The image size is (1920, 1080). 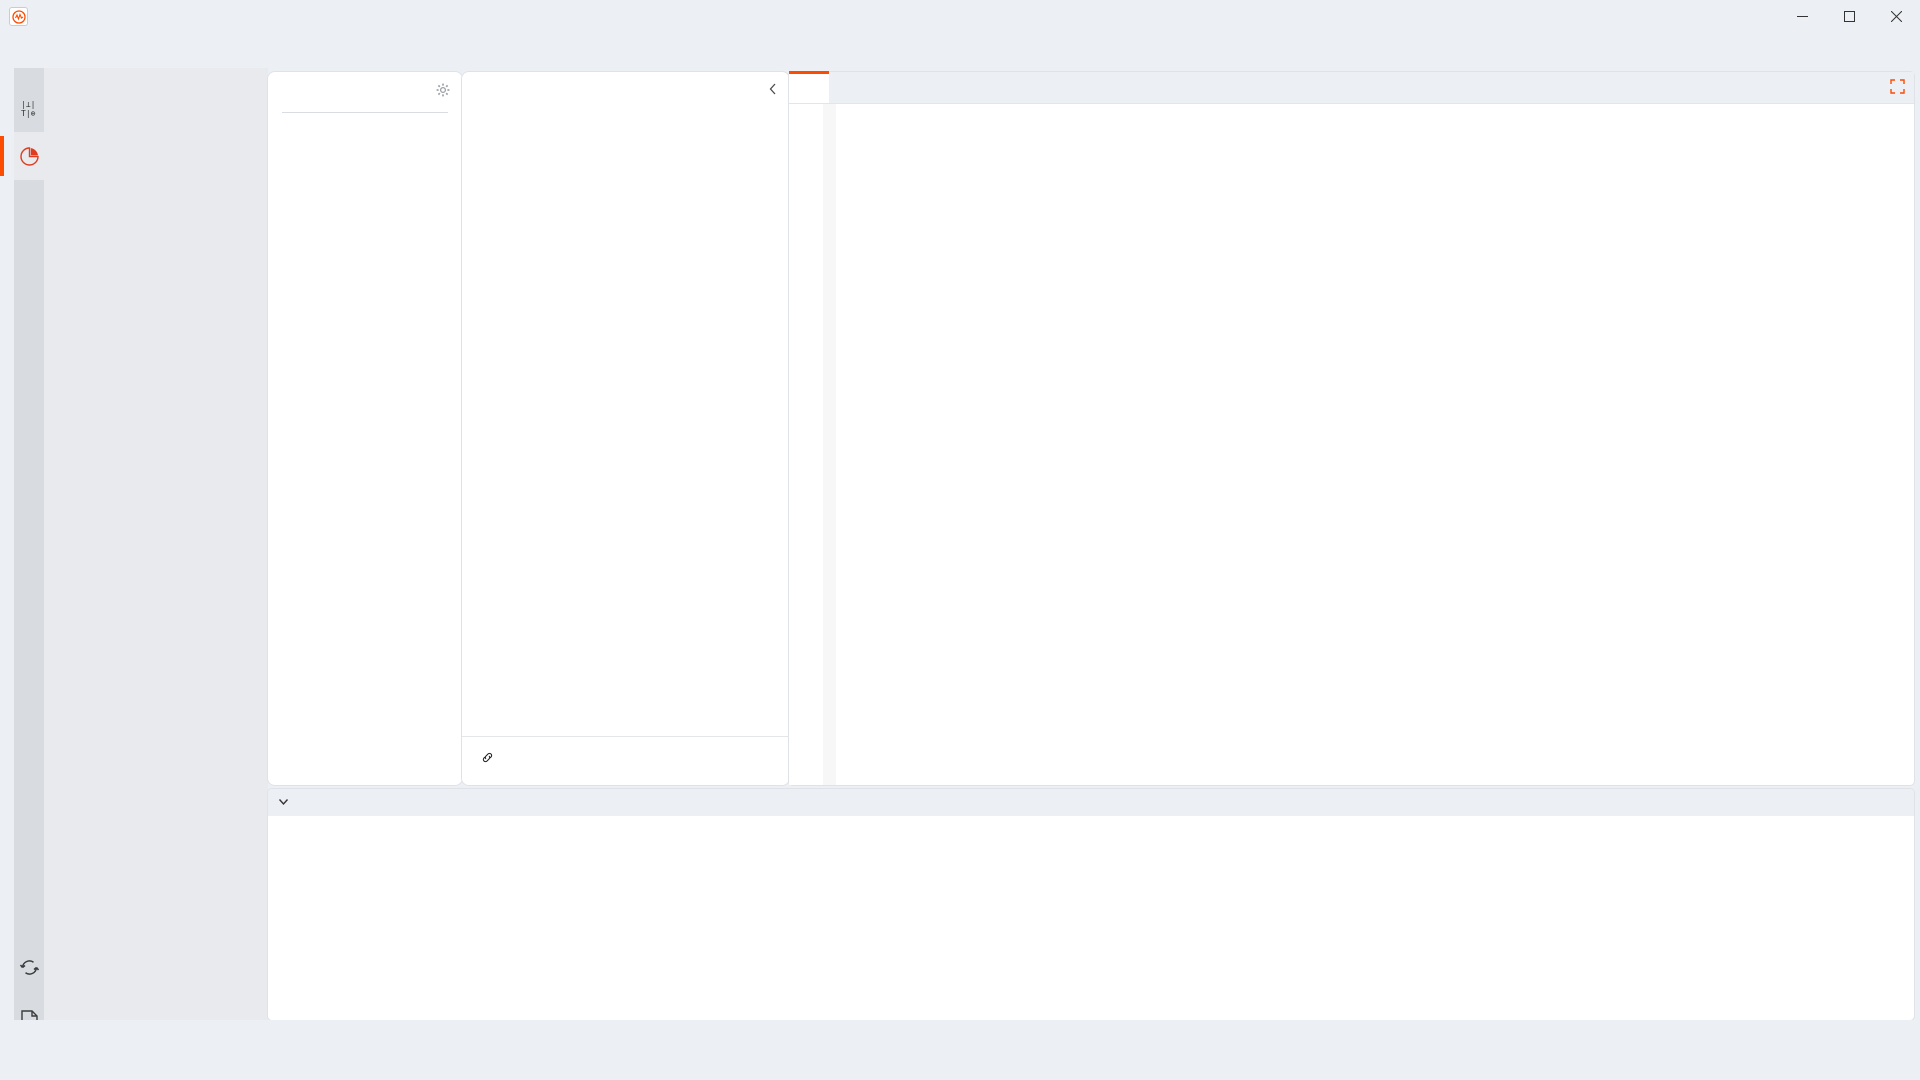 What do you see at coordinates (365, 428) in the screenshot?
I see `components-panel` at bounding box center [365, 428].